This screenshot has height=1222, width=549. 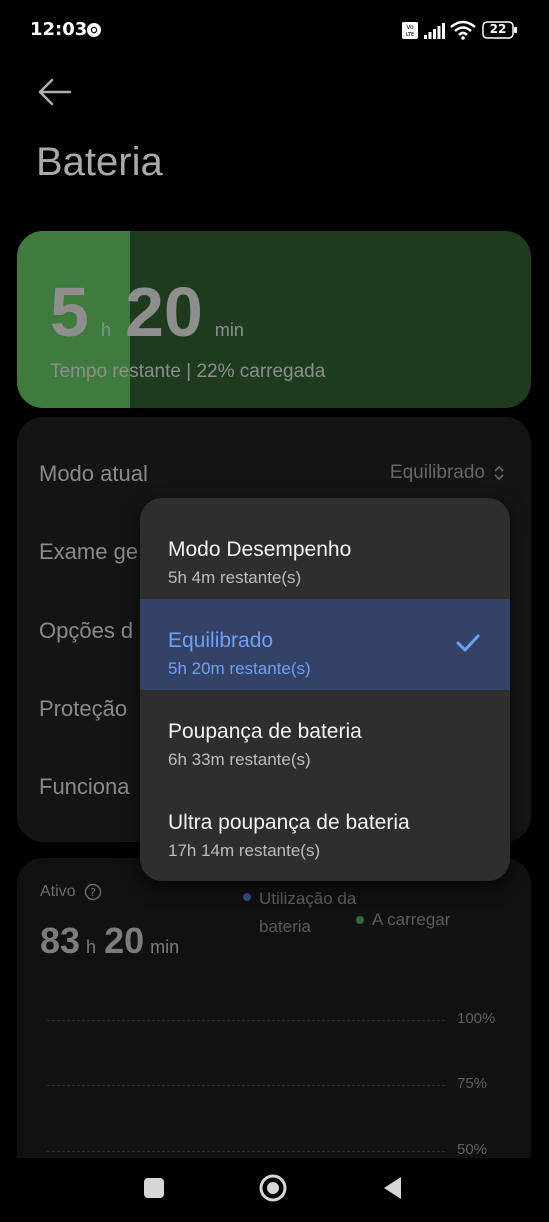 I want to click on legend-charge-text: A carregar, so click(x=411, y=919).